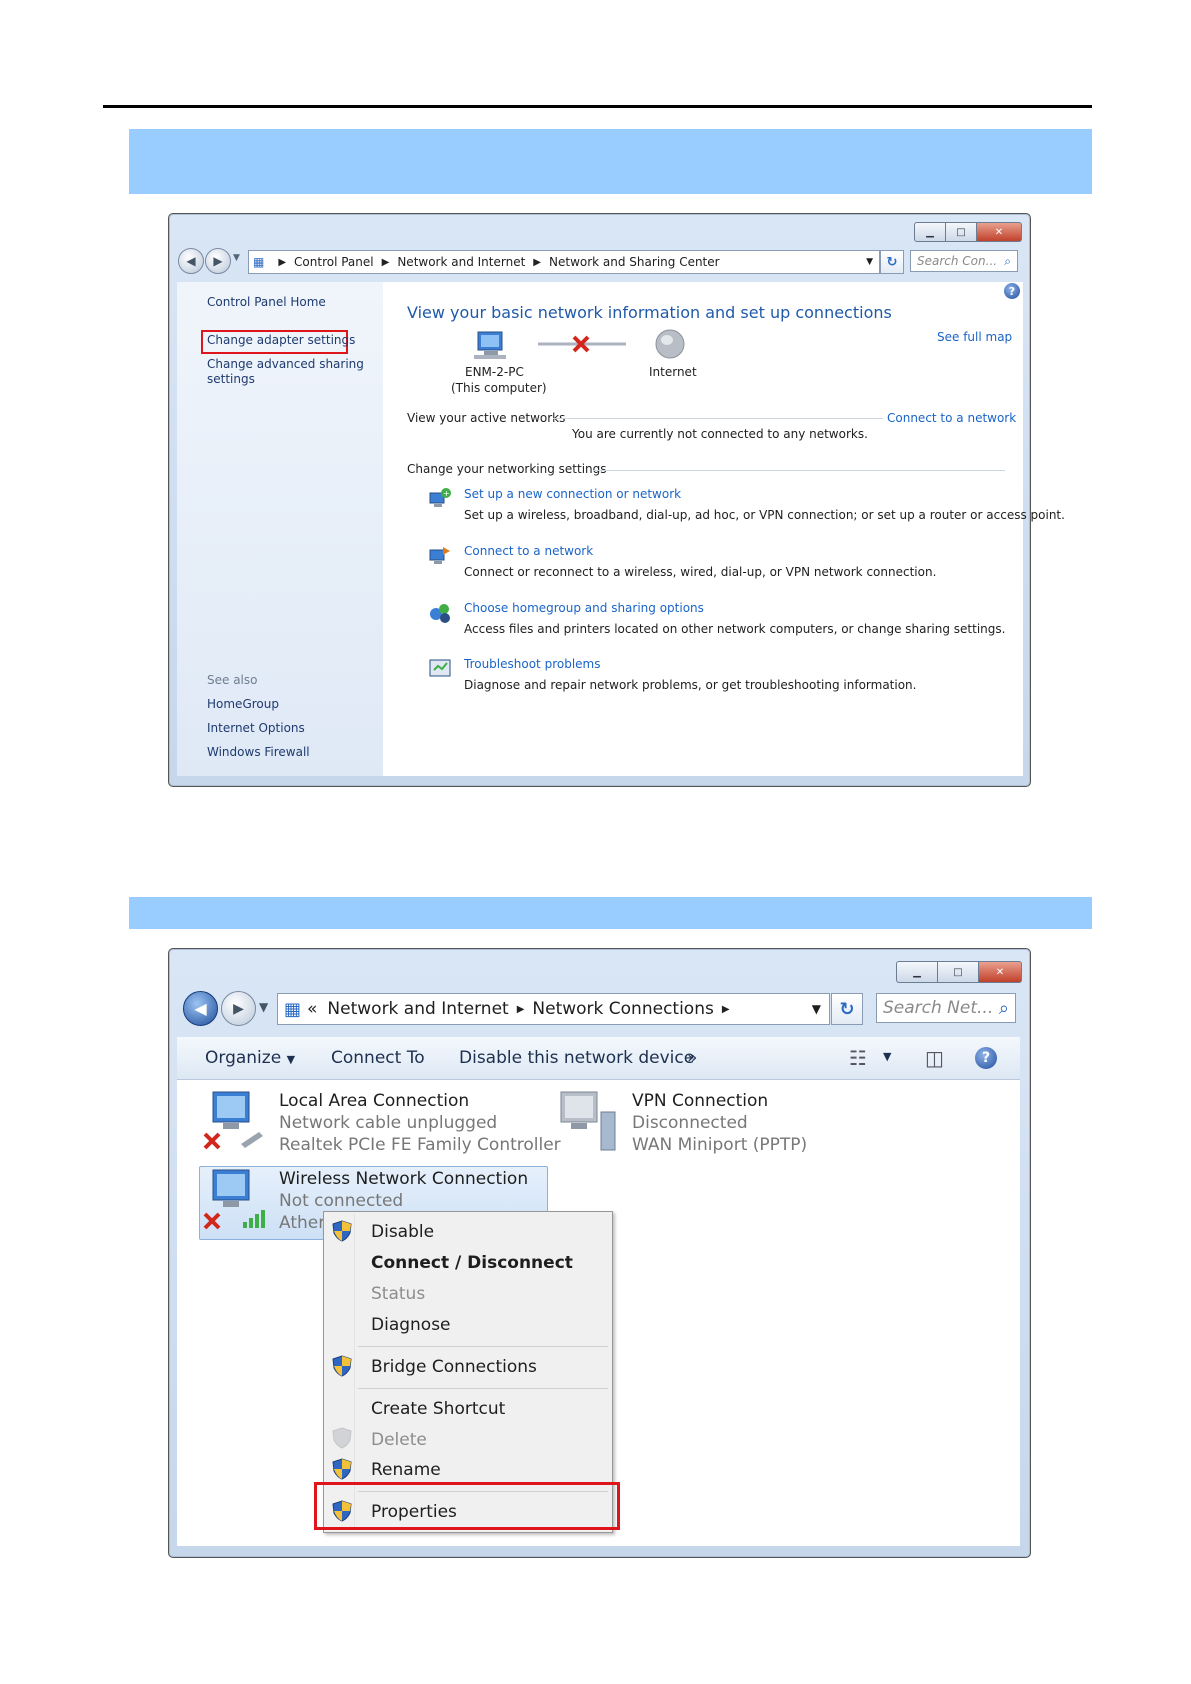  What do you see at coordinates (258, 752) in the screenshot?
I see `windows-firewall-link: Windows Firewall` at bounding box center [258, 752].